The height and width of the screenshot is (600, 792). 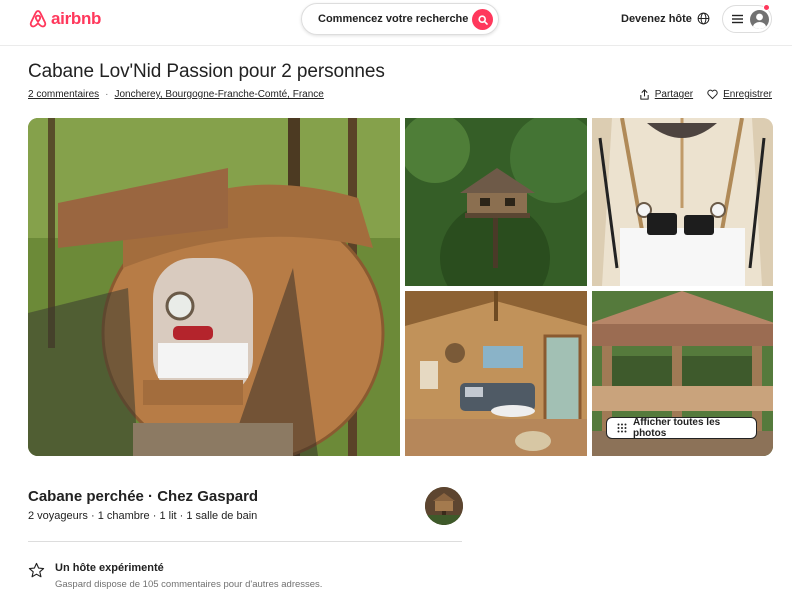 I want to click on grid-icon, so click(x=622, y=428).